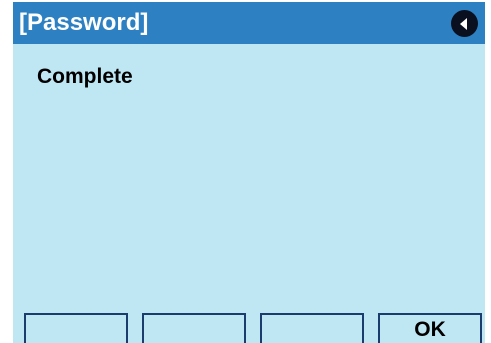 The height and width of the screenshot is (343, 491). What do you see at coordinates (84, 22) in the screenshot?
I see `screen-title: [Password]` at bounding box center [84, 22].